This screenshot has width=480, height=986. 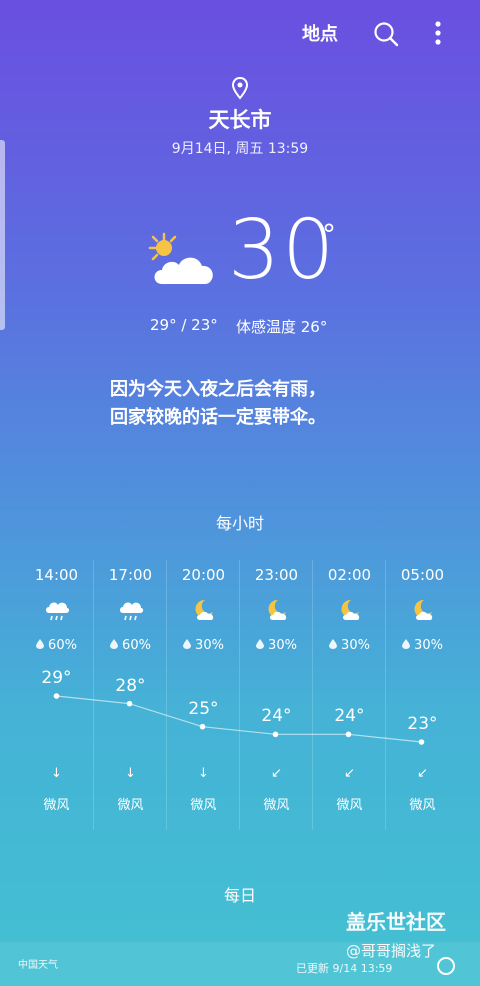 I want to click on current-temperature: 30, so click(x=282, y=250).